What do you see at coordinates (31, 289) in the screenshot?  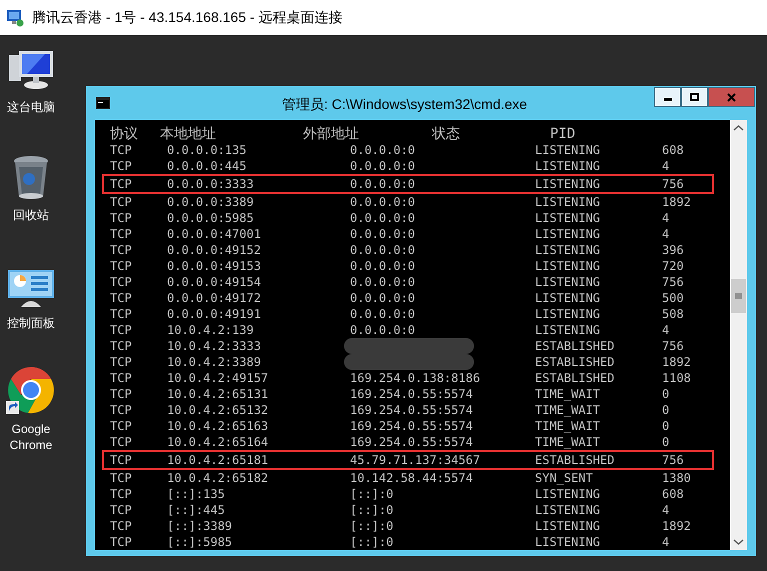 I see `control-panel-icon` at bounding box center [31, 289].